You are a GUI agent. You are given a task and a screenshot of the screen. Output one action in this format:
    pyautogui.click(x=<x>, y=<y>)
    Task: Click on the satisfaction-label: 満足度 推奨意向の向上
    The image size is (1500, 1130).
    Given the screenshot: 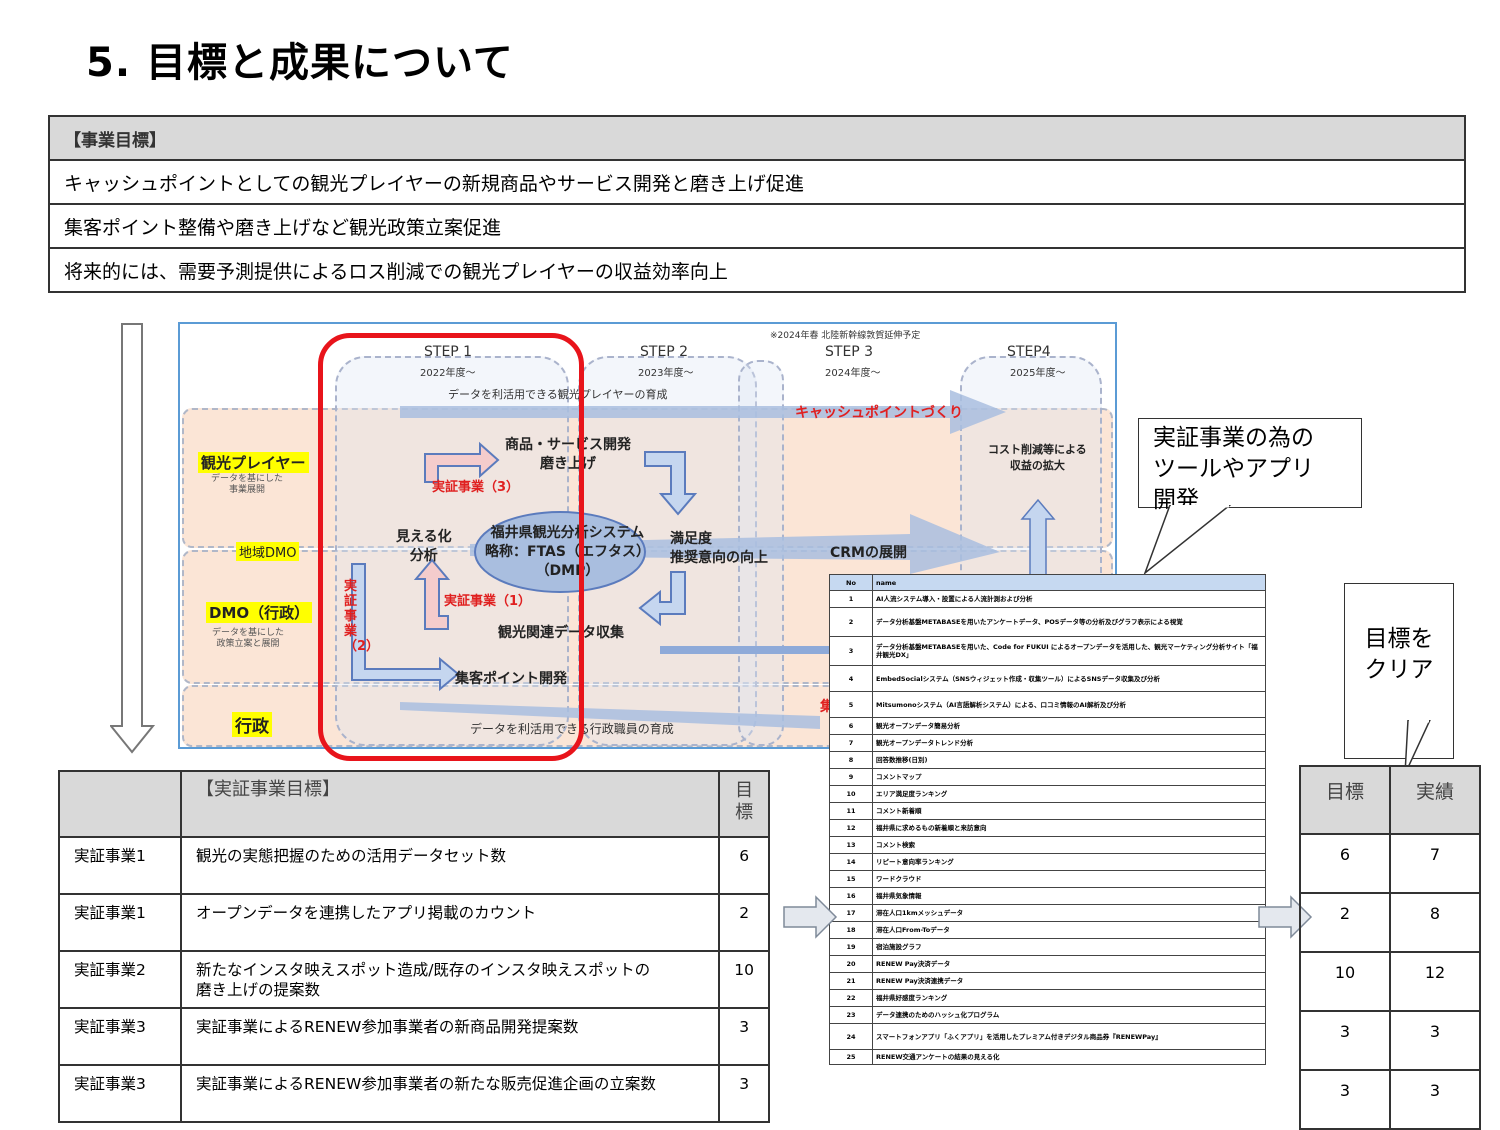 What is the action you would take?
    pyautogui.click(x=719, y=548)
    